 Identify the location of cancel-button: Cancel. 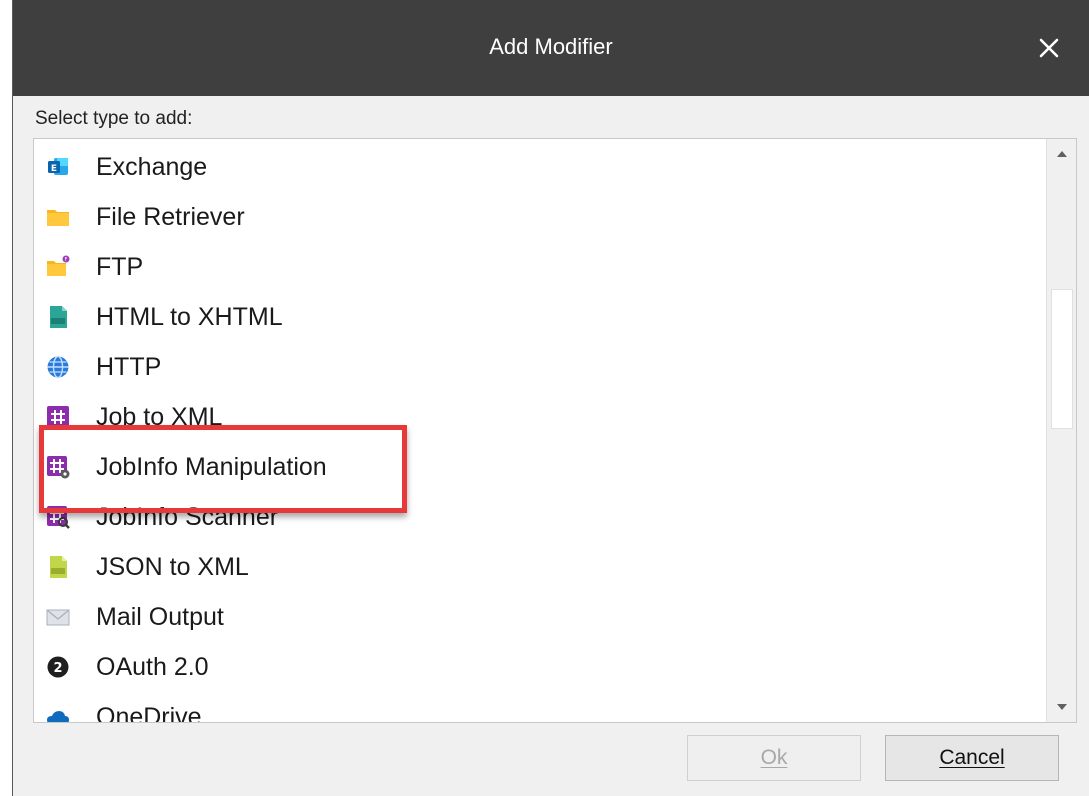
(972, 758).